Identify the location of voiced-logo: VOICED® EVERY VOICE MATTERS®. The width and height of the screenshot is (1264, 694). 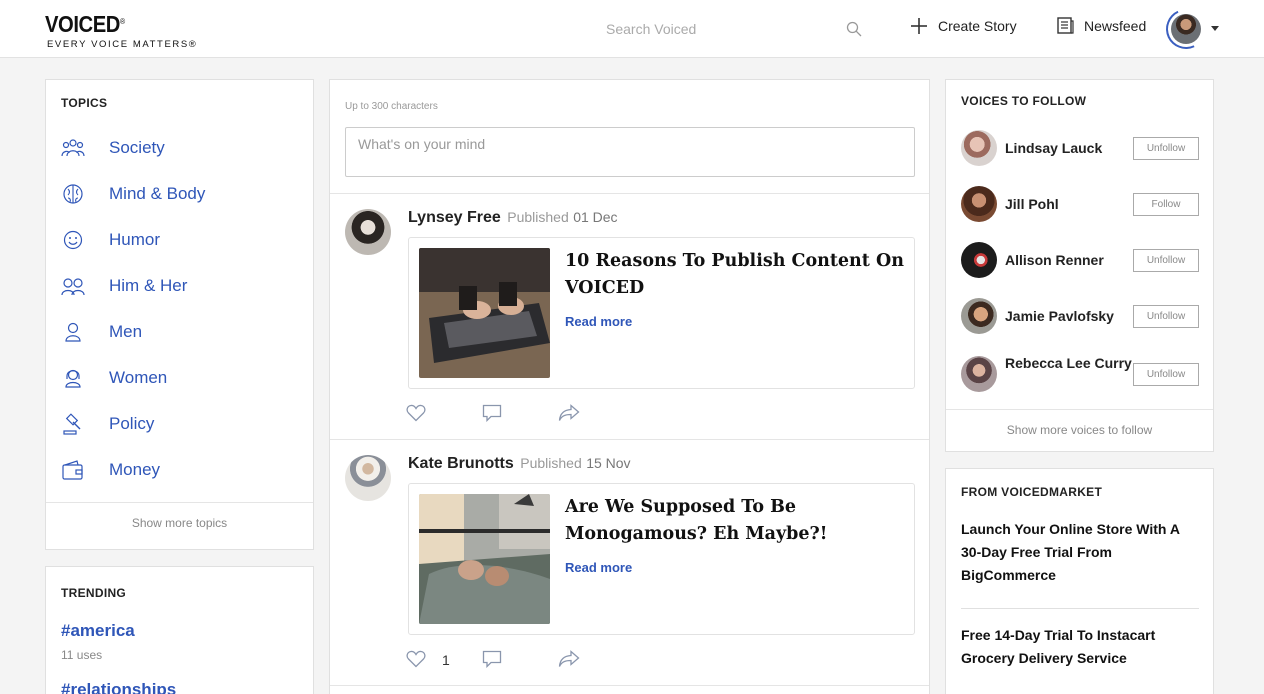
(121, 31).